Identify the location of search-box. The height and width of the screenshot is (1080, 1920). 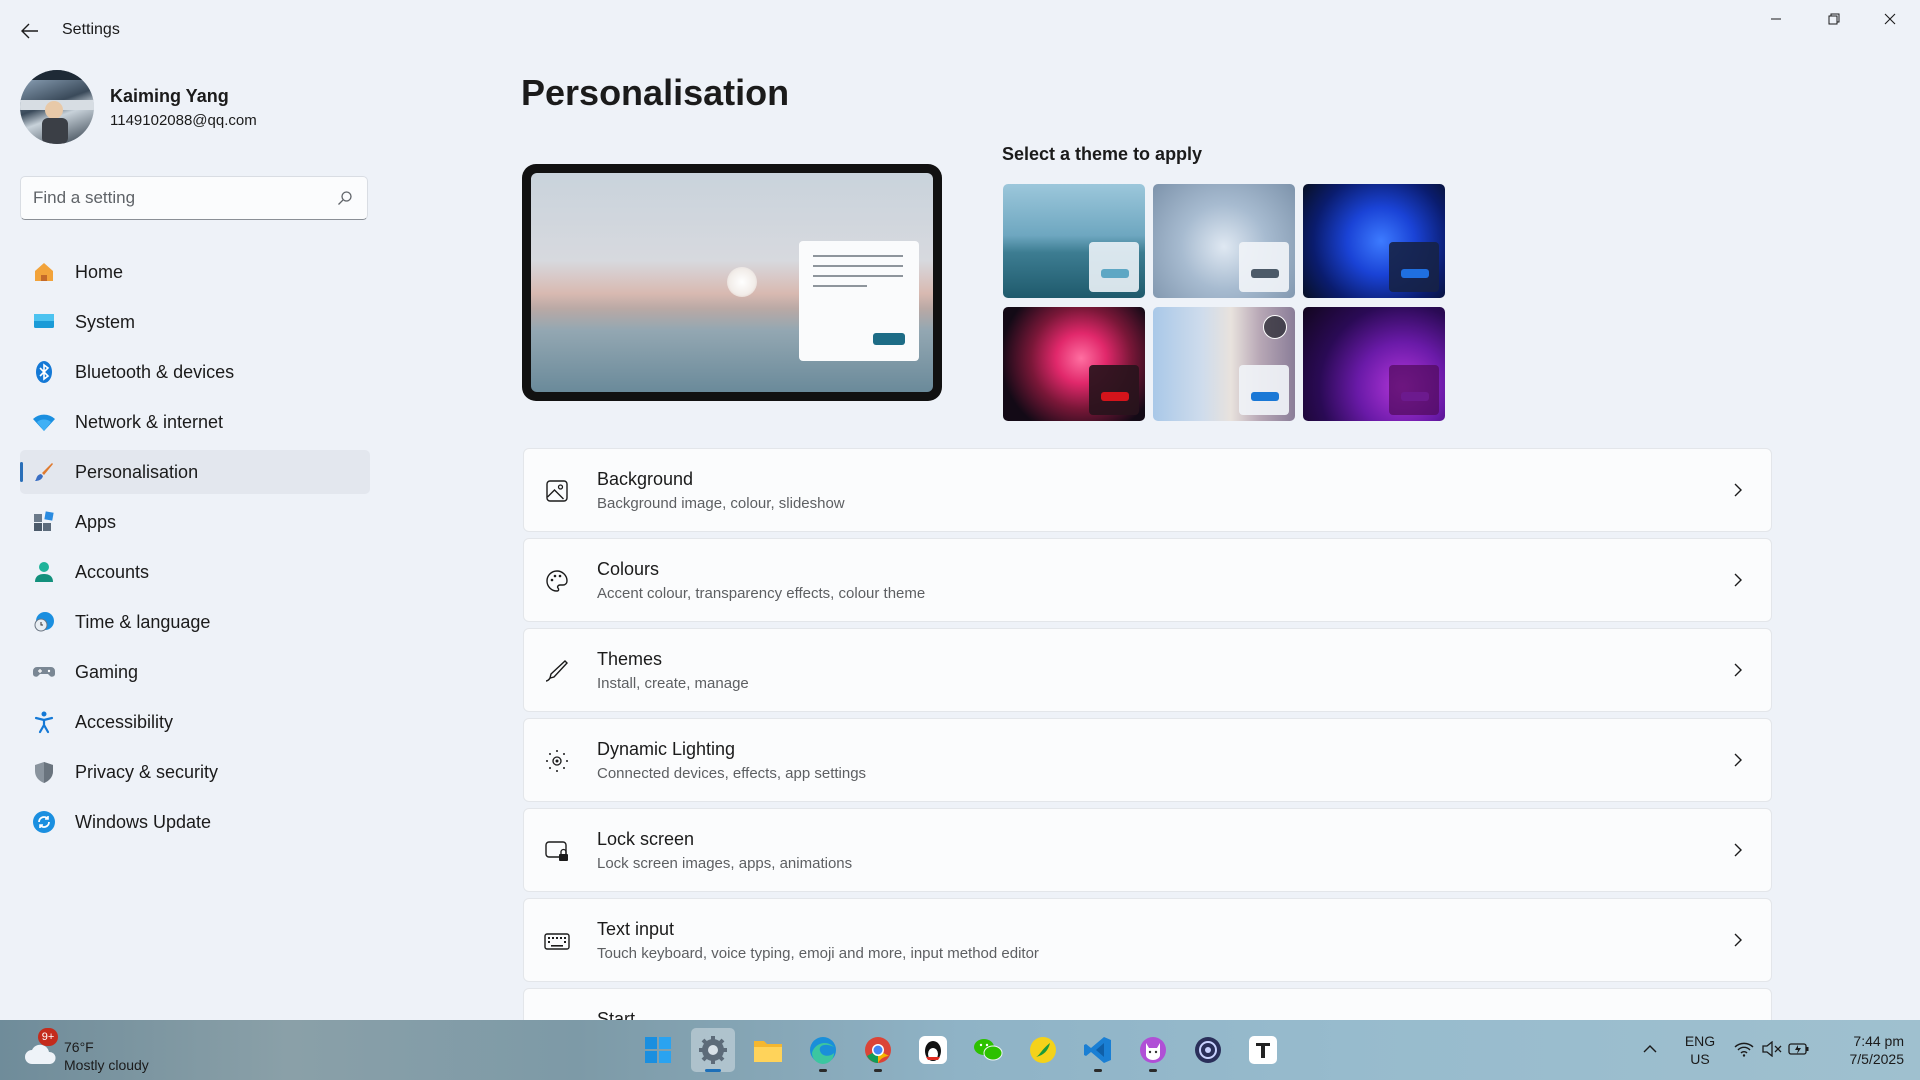
(194, 198).